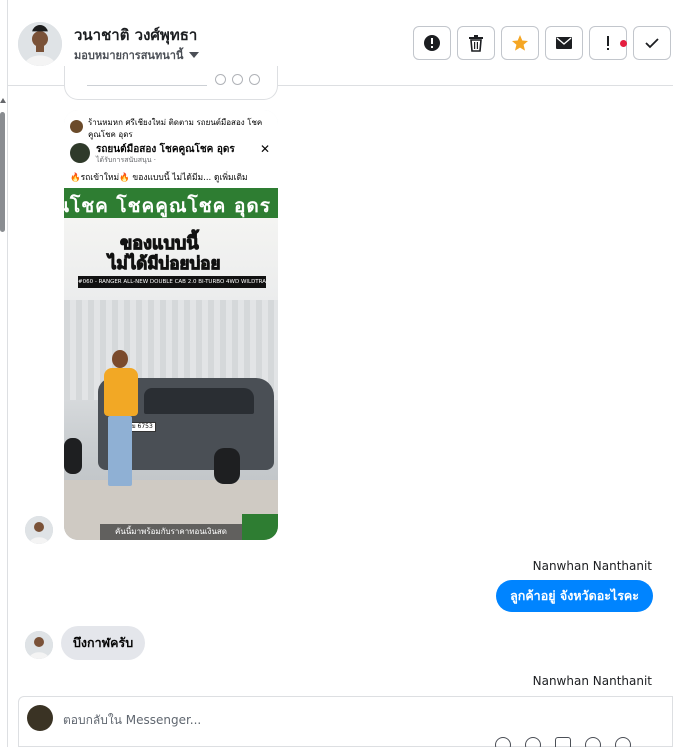 The image size is (673, 747). What do you see at coordinates (167, 206) in the screenshot?
I see `banner-text: นโชค โชคคูณโชค อุดร` at bounding box center [167, 206].